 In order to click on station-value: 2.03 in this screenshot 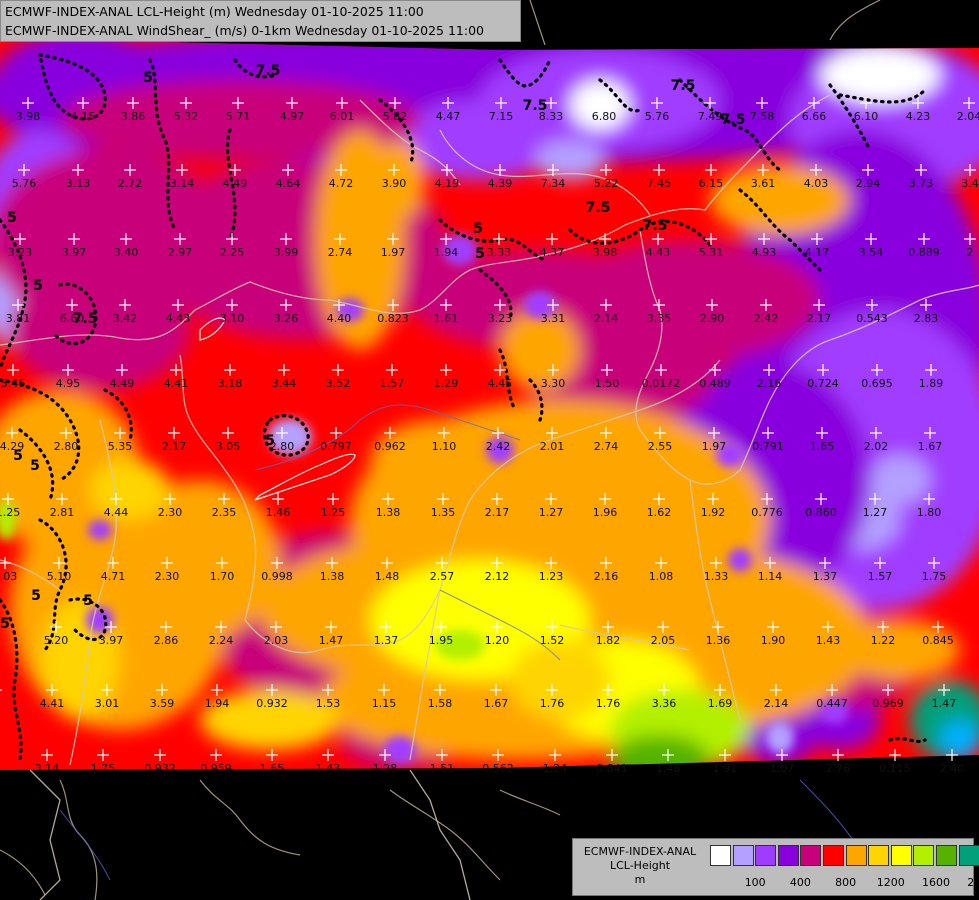, I will do `click(276, 640)`.